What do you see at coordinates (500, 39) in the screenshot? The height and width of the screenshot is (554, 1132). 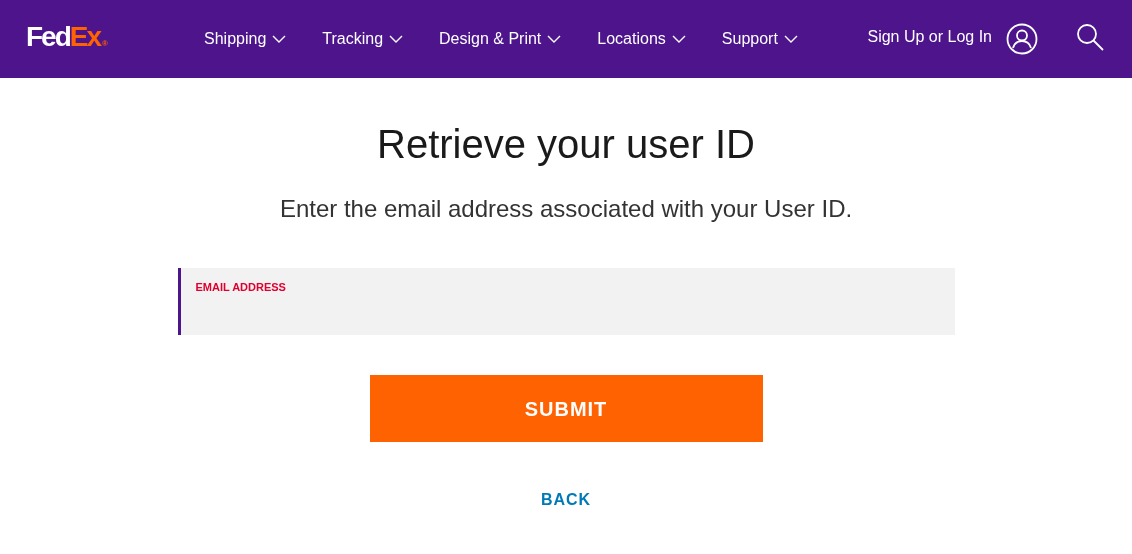 I see `nav-menu: Design & Print` at bounding box center [500, 39].